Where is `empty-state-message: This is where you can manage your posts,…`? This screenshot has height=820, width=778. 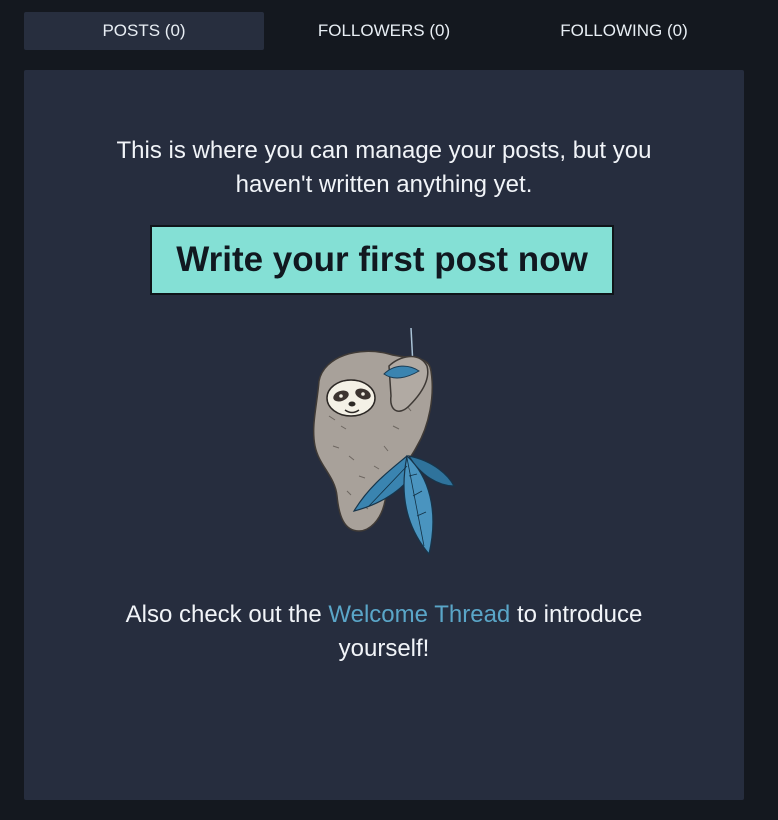 empty-state-message: This is where you can manage your posts,… is located at coordinates (384, 167).